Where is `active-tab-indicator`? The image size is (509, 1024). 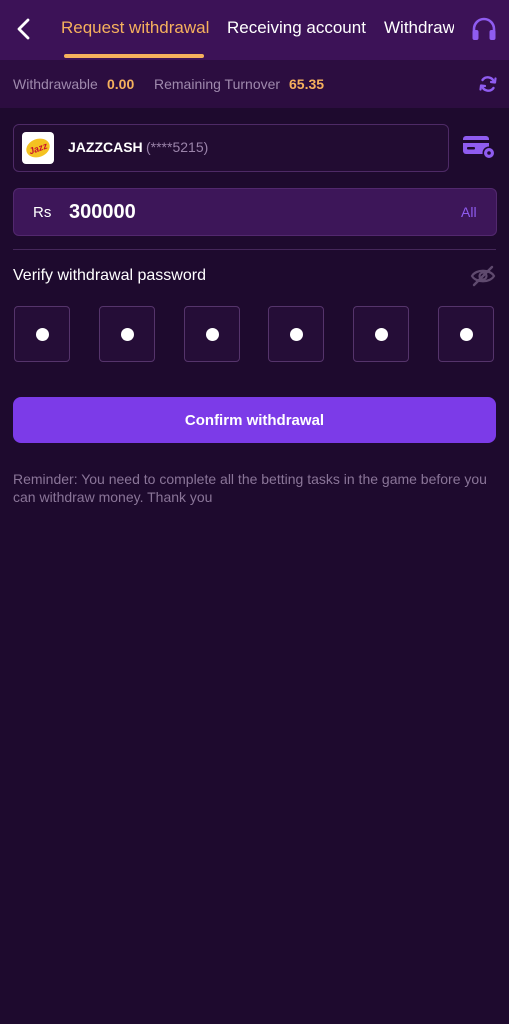
active-tab-indicator is located at coordinates (134, 56).